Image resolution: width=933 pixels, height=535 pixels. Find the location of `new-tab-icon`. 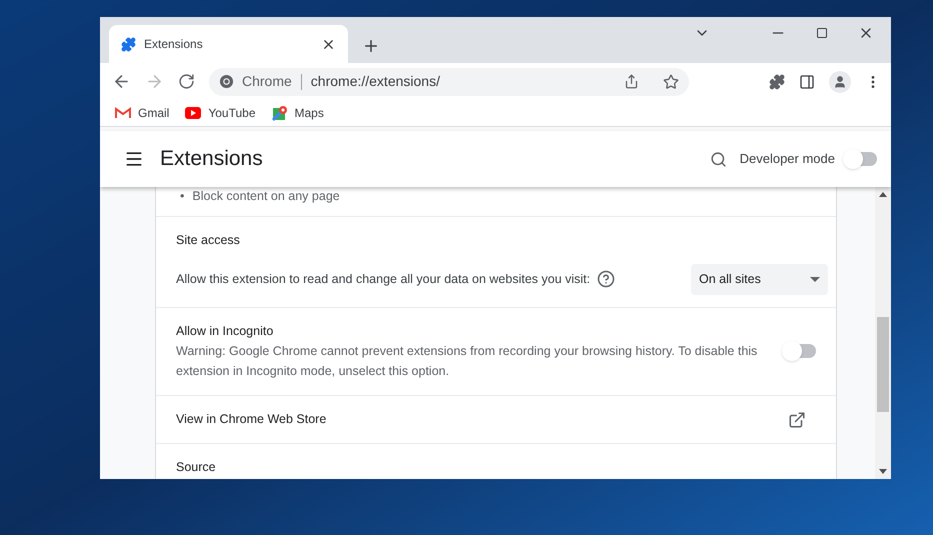

new-tab-icon is located at coordinates (371, 46).